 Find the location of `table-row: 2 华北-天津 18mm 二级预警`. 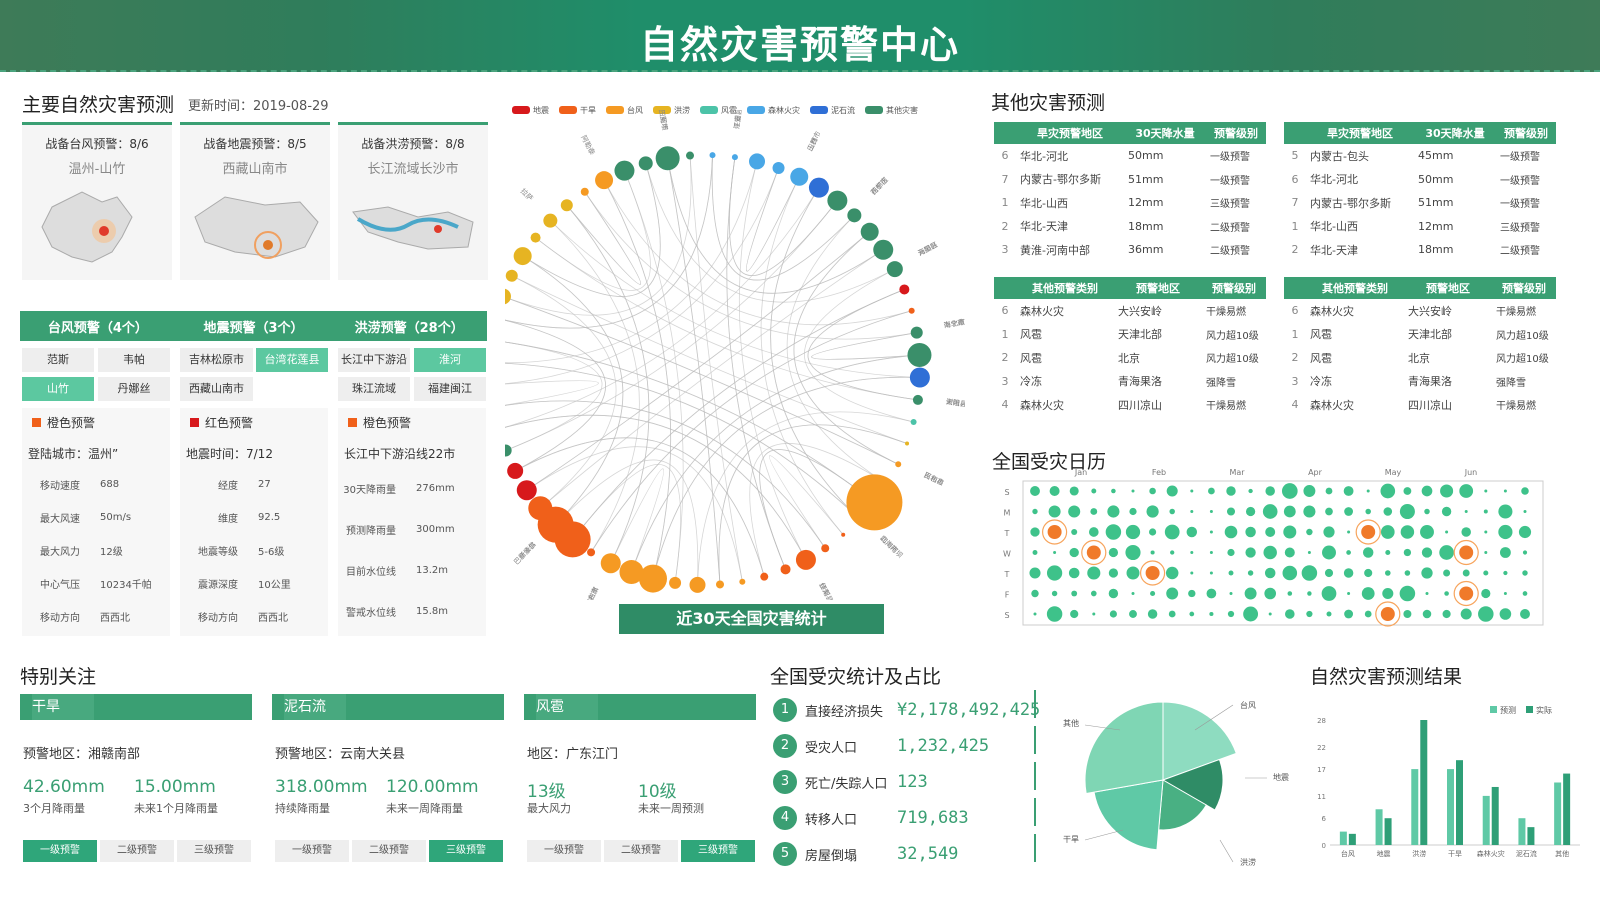

table-row: 2 华北-天津 18mm 二级预警 is located at coordinates (1420, 250).